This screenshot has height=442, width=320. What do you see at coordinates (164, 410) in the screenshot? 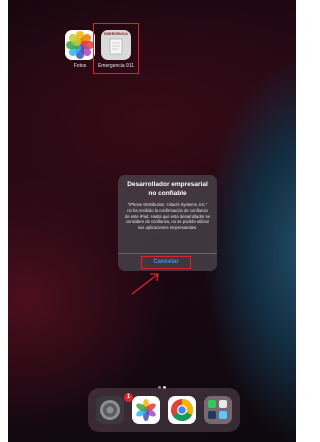
I see `dock` at bounding box center [164, 410].